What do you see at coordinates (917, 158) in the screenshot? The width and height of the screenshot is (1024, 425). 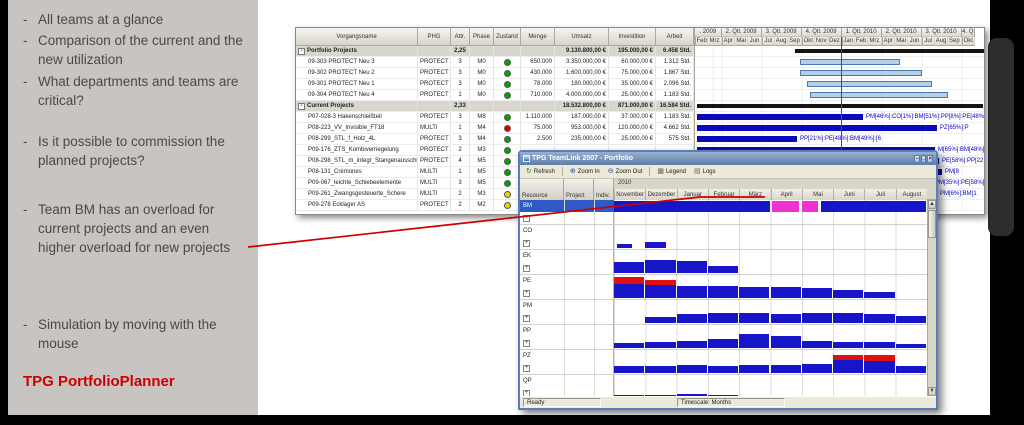 I see `minimize-button: −` at bounding box center [917, 158].